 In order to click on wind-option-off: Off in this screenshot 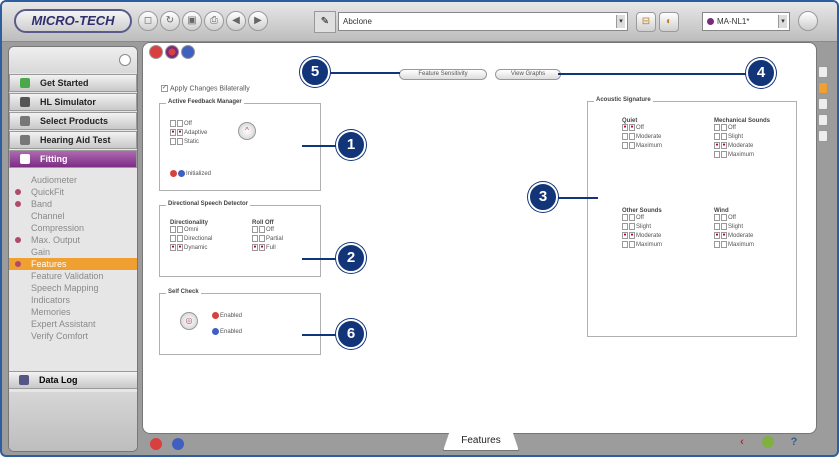, I will do `click(734, 218)`.